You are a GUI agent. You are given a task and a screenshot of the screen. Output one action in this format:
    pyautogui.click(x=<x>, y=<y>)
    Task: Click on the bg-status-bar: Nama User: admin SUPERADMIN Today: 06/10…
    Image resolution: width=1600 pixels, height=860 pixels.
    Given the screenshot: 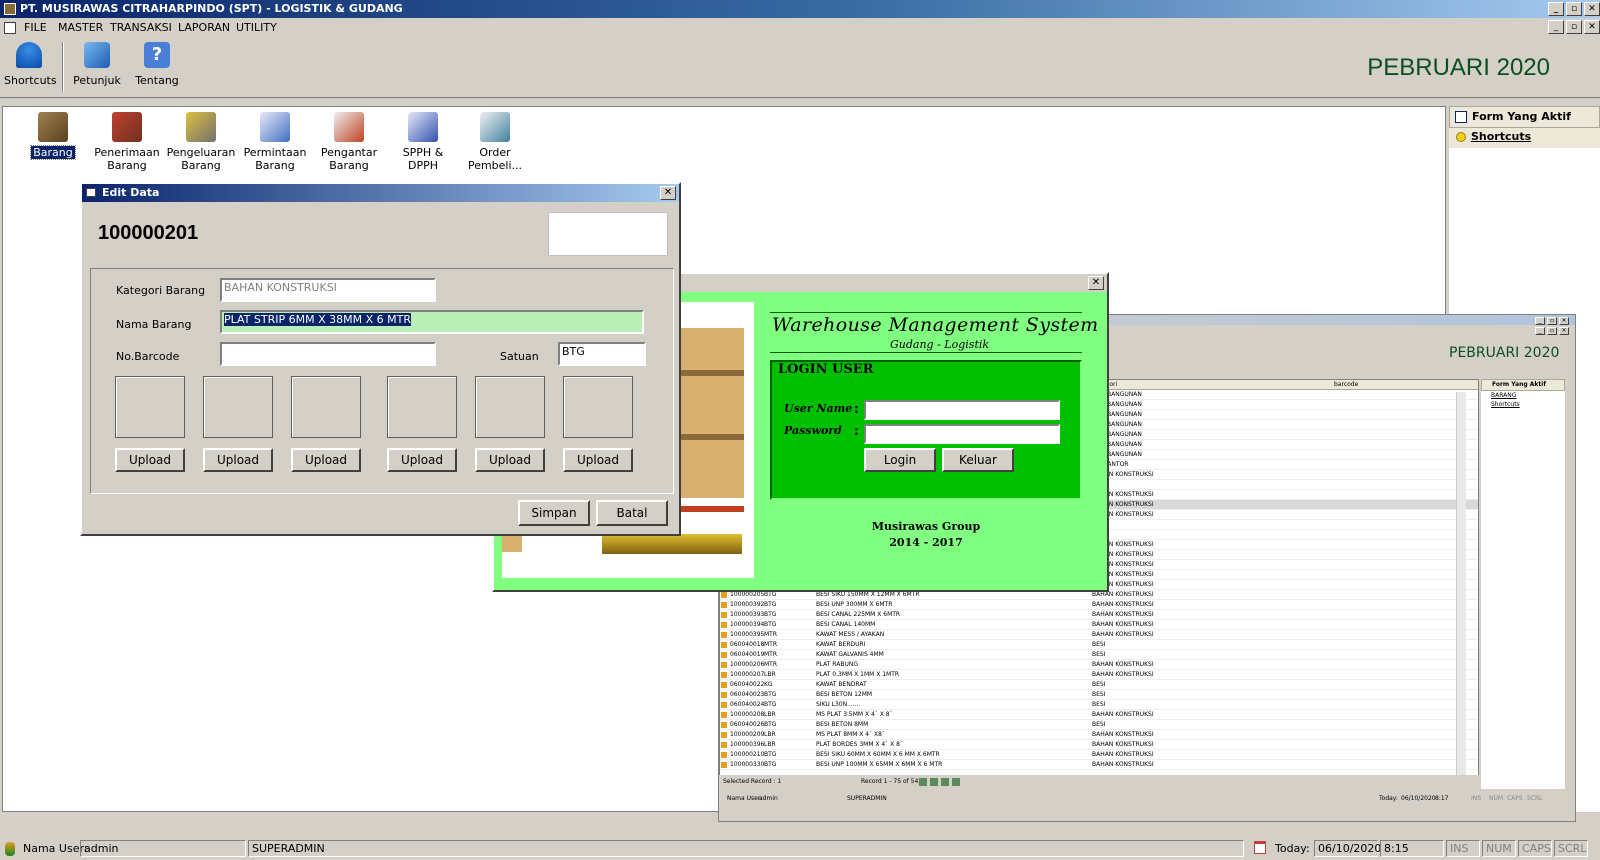 What is the action you would take?
    pyautogui.click(x=1135, y=798)
    